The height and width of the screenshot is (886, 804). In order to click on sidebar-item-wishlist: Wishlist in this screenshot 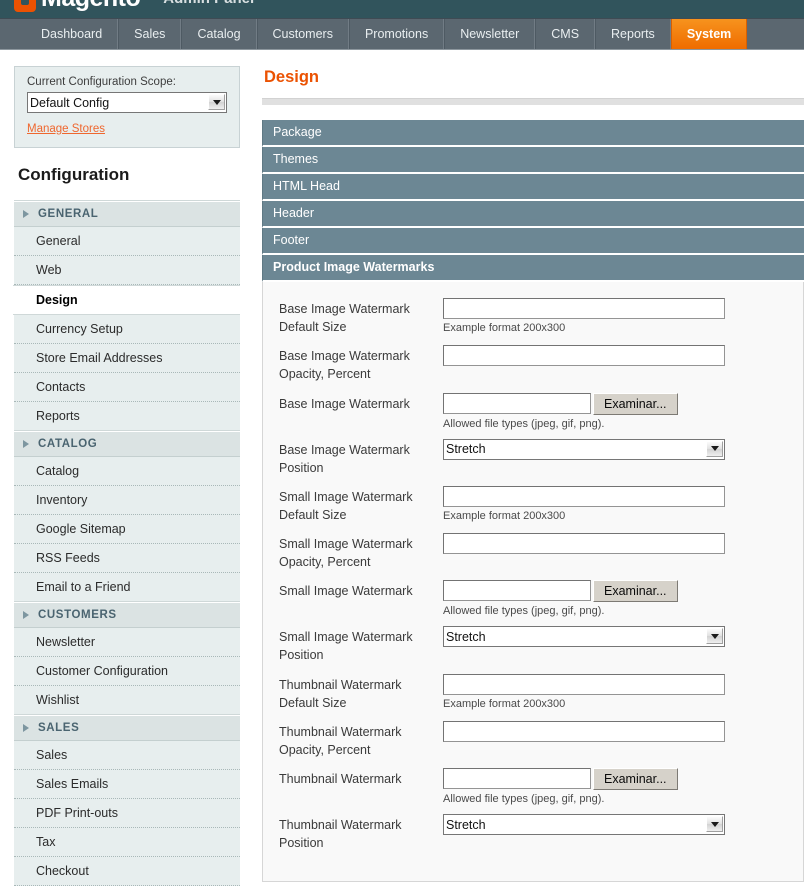, I will do `click(127, 700)`.